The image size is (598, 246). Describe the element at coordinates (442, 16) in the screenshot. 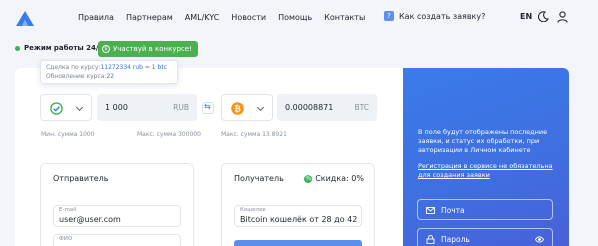

I see `howto-label: Как создать заявку?` at that location.